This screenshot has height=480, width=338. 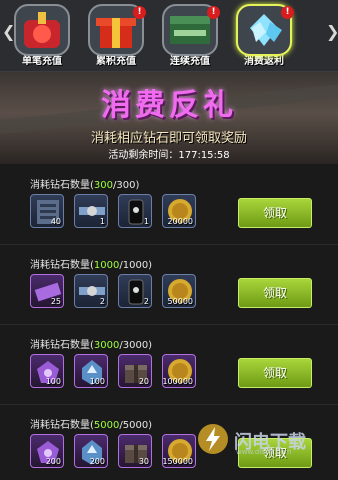 What do you see at coordinates (42, 30) in the screenshot?
I see `gift-bag-icon` at bounding box center [42, 30].